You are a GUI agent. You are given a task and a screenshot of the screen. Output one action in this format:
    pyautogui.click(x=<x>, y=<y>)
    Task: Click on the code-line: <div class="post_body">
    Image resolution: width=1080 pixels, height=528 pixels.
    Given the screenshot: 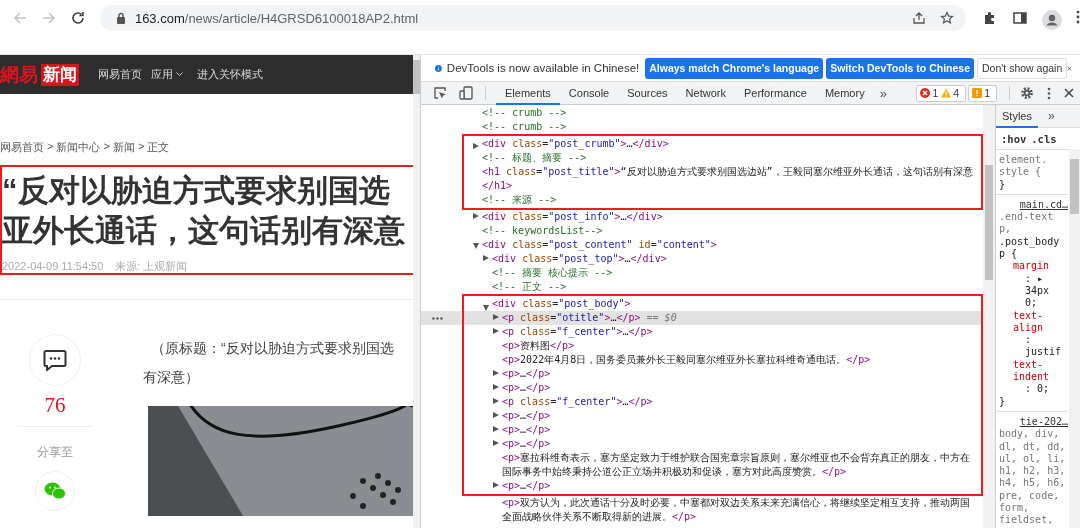 What is the action you would take?
    pyautogui.click(x=734, y=304)
    